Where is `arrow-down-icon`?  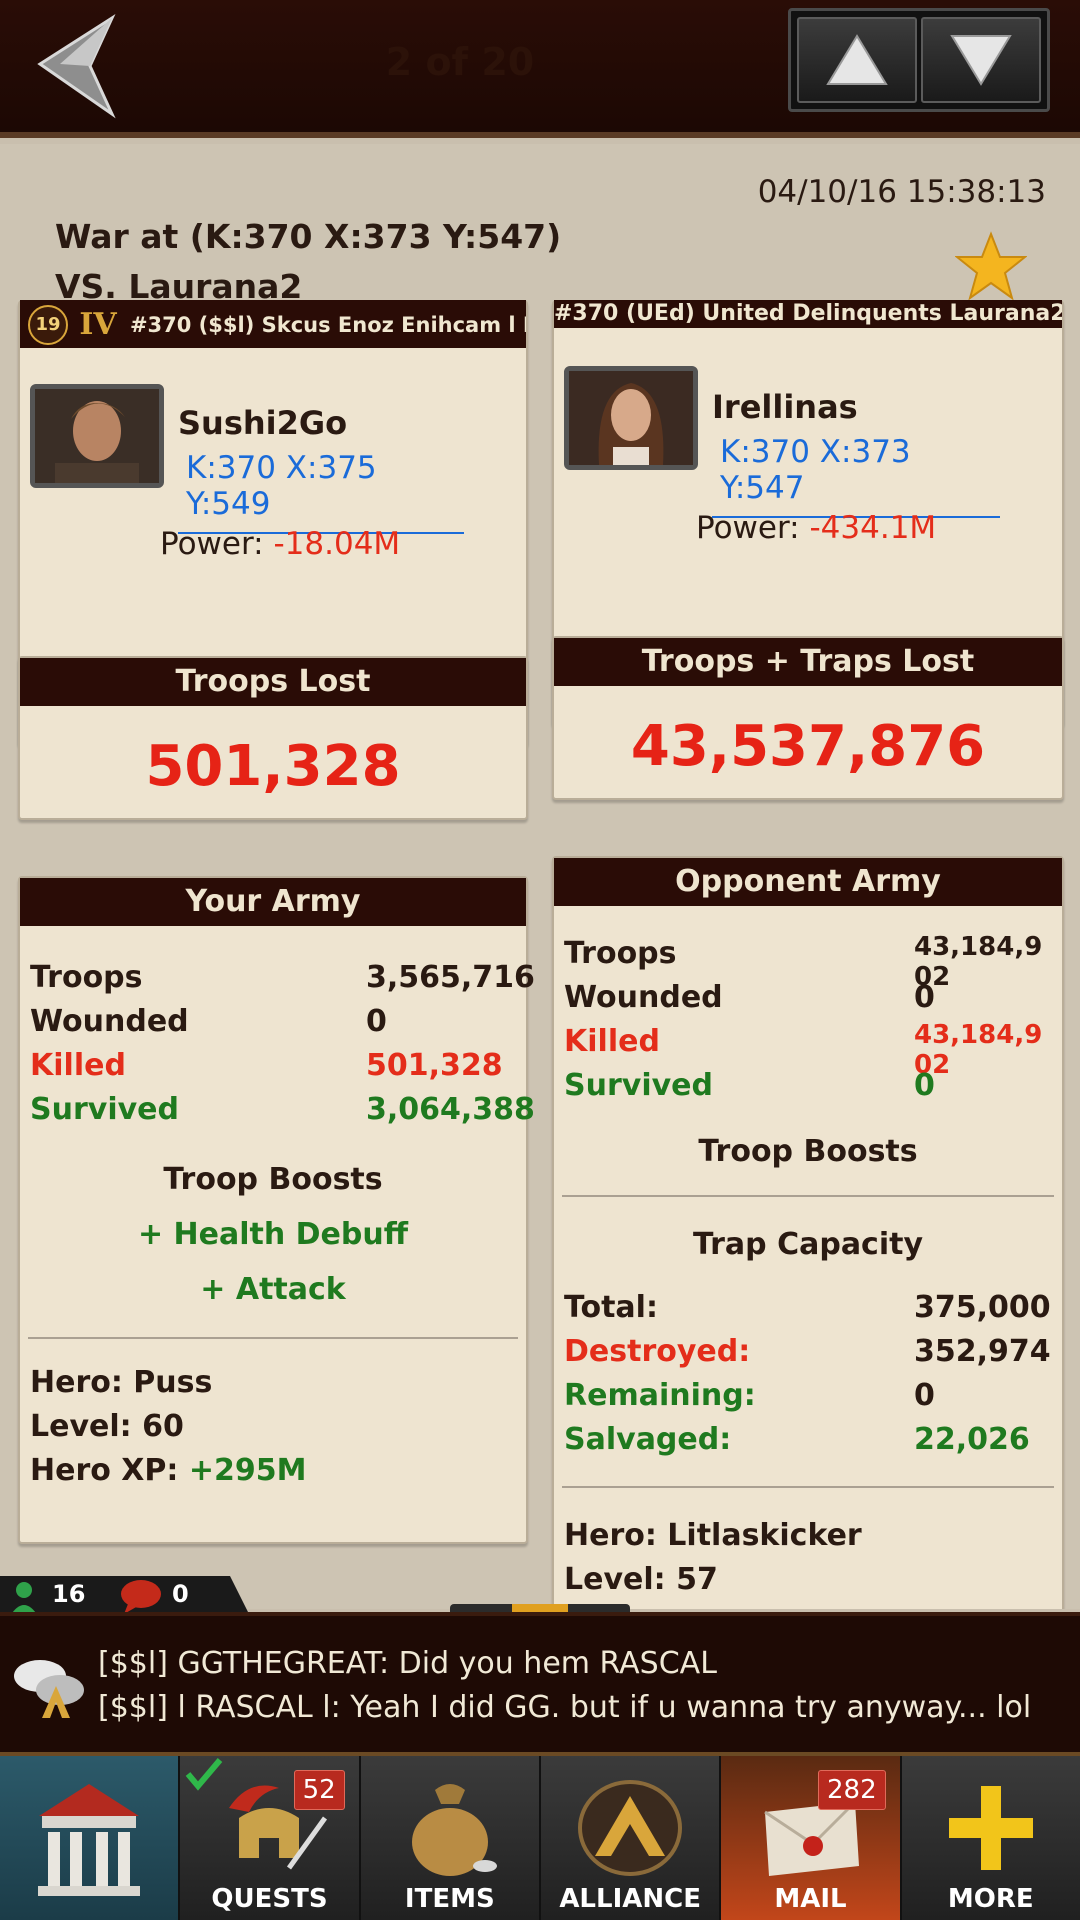
arrow-down-icon is located at coordinates (981, 60).